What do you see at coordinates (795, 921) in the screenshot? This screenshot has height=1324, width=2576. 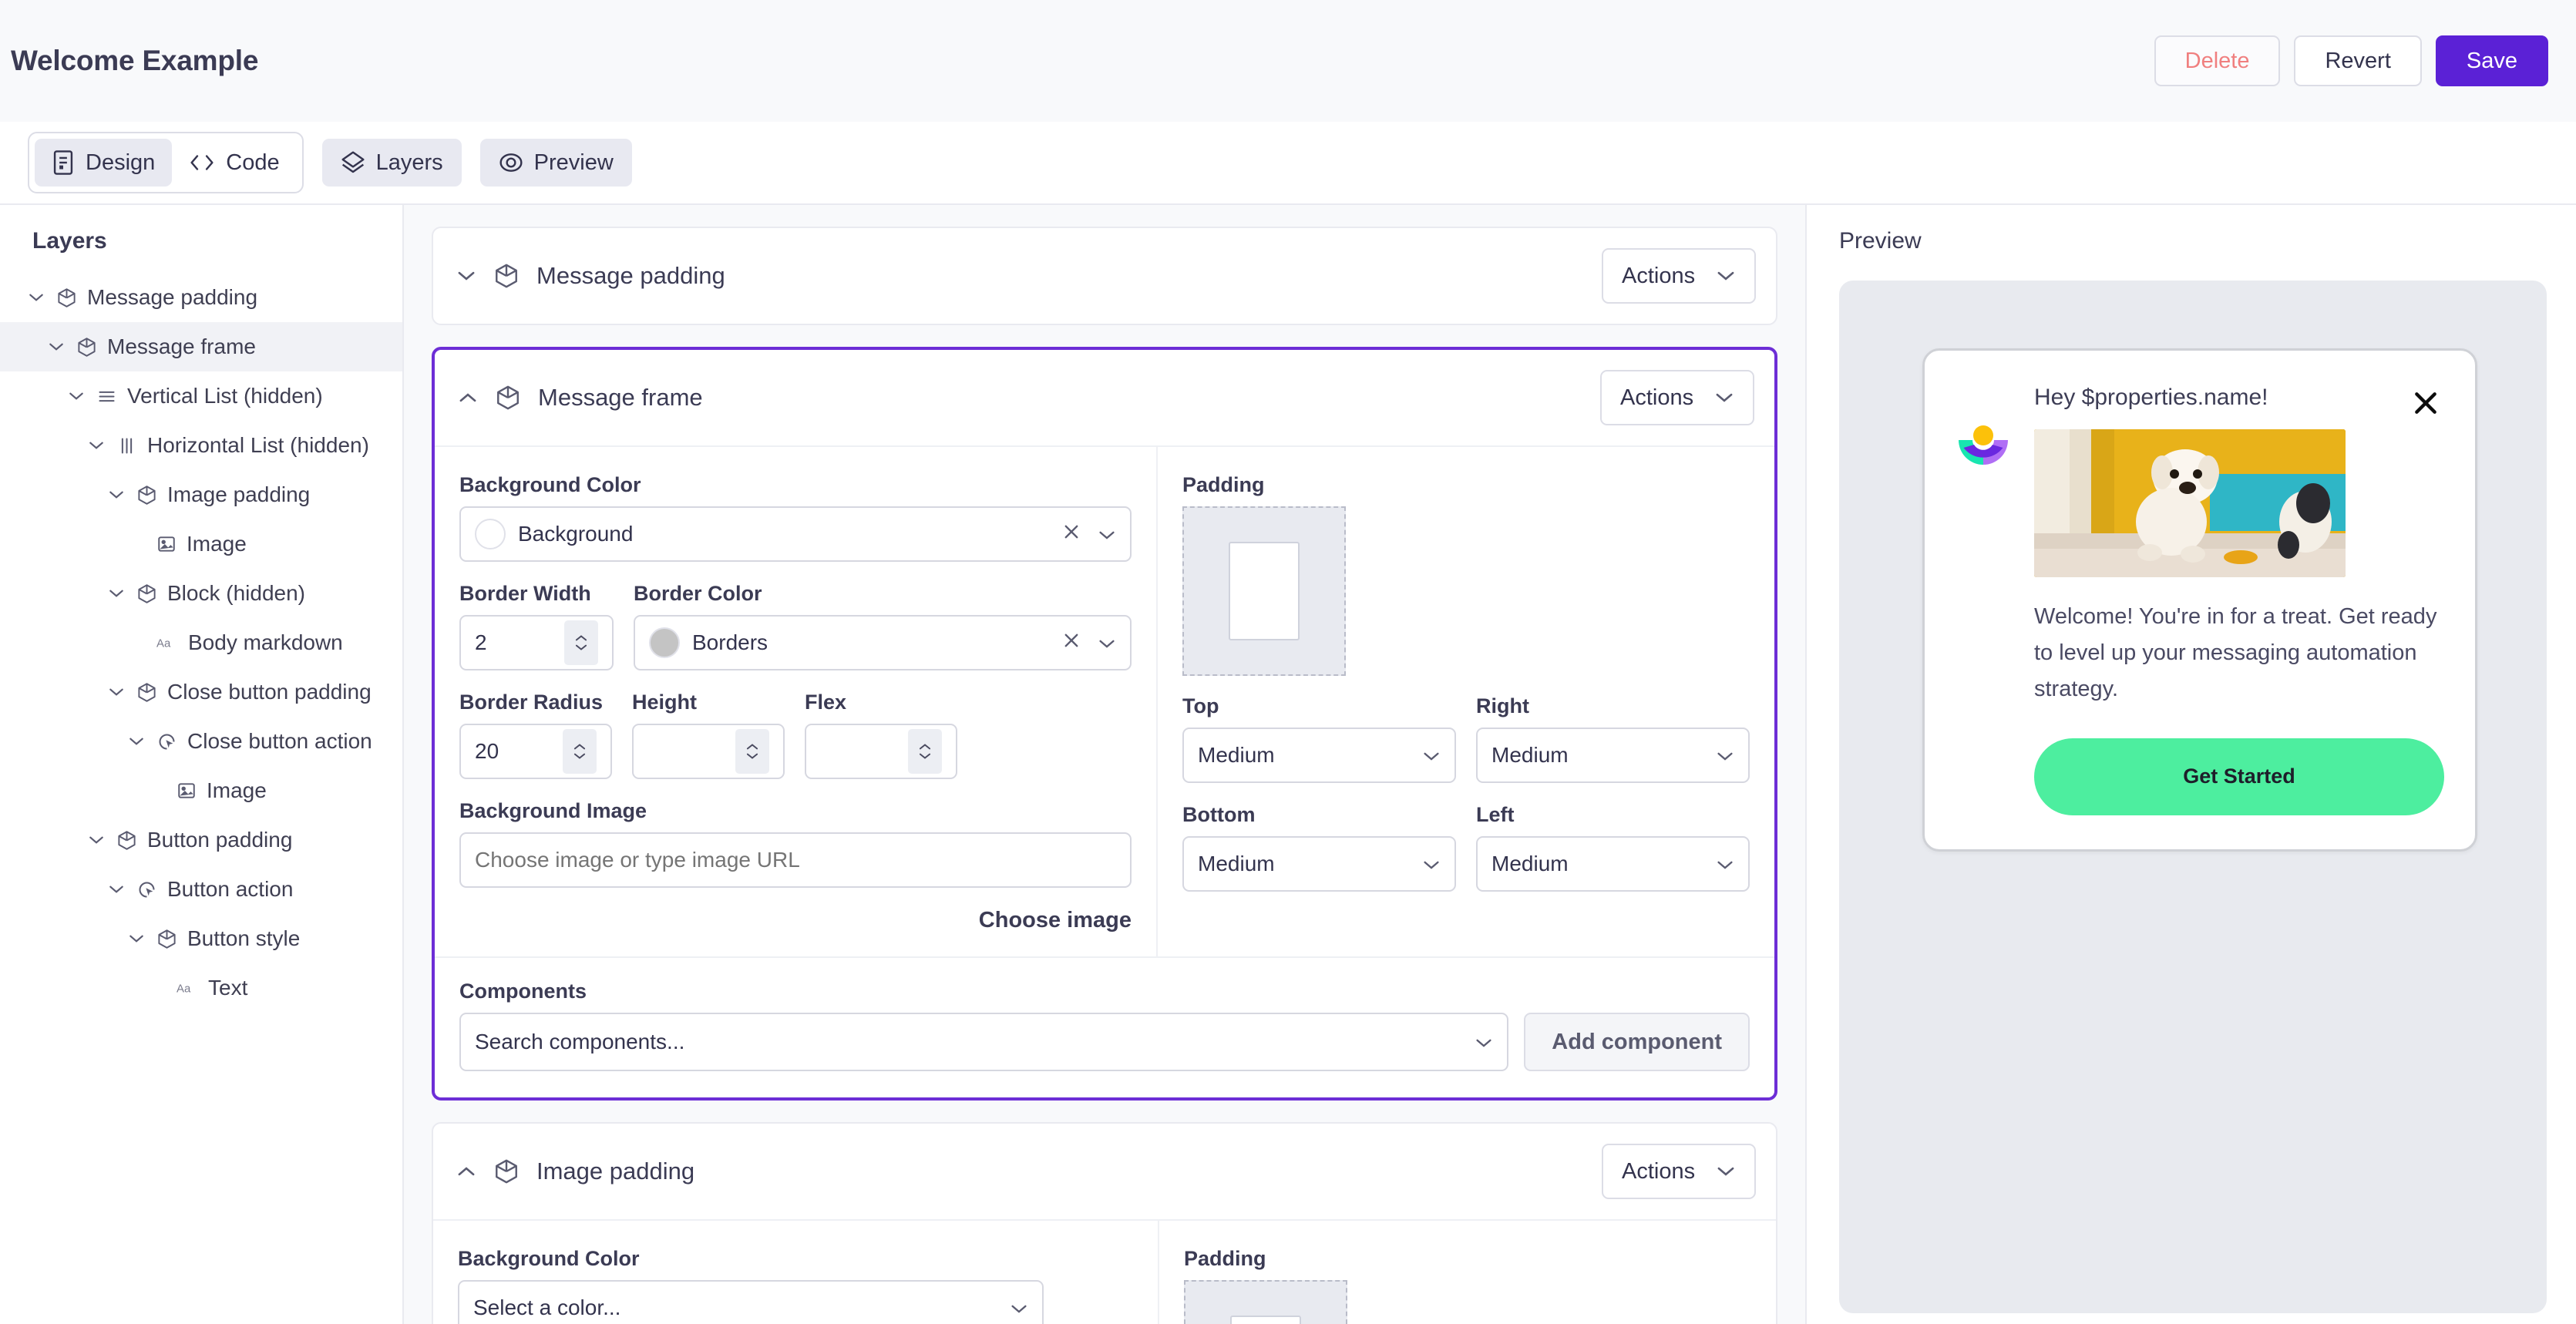 I see `choose-image-link: Choose image` at bounding box center [795, 921].